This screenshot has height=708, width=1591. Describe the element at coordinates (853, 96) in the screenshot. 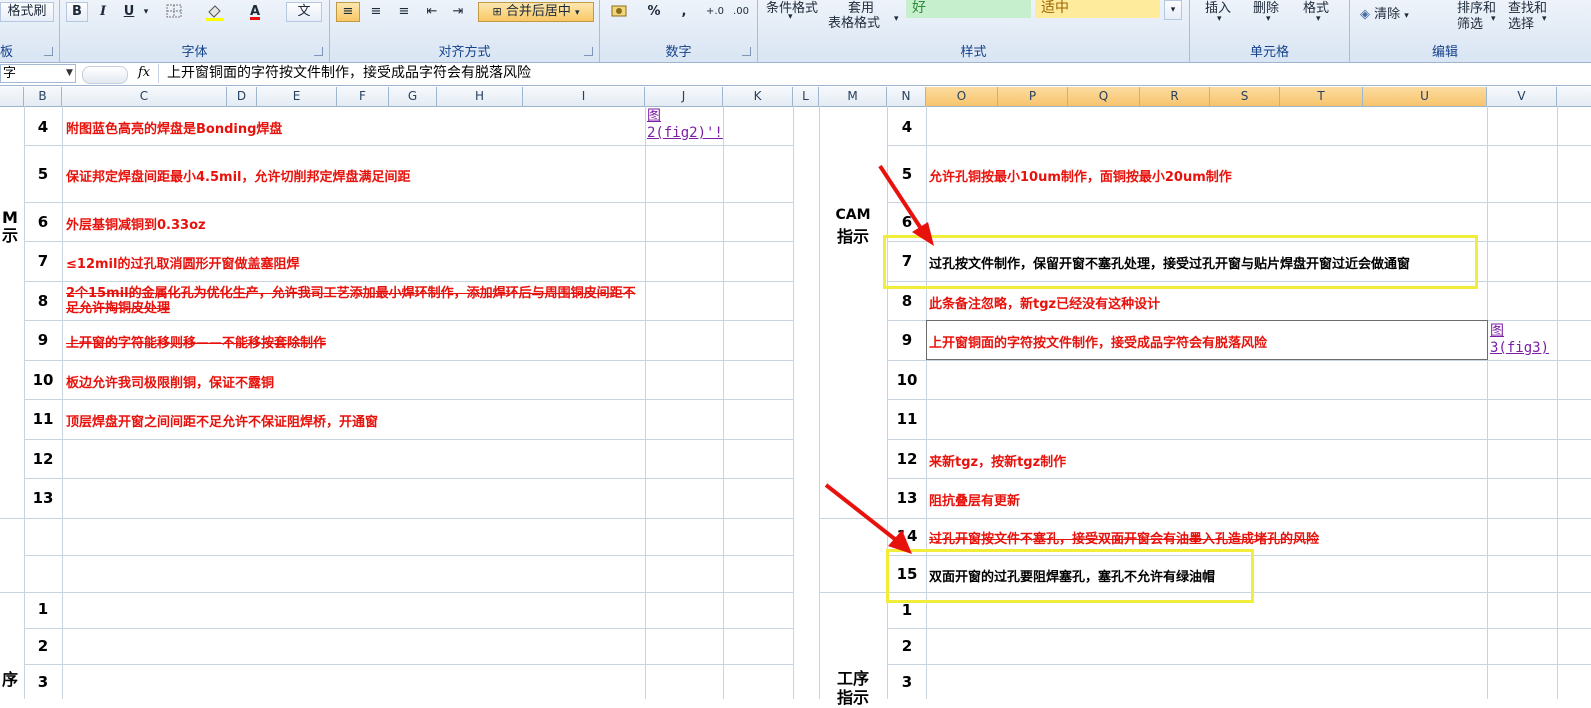

I see `column-header-M: M` at that location.